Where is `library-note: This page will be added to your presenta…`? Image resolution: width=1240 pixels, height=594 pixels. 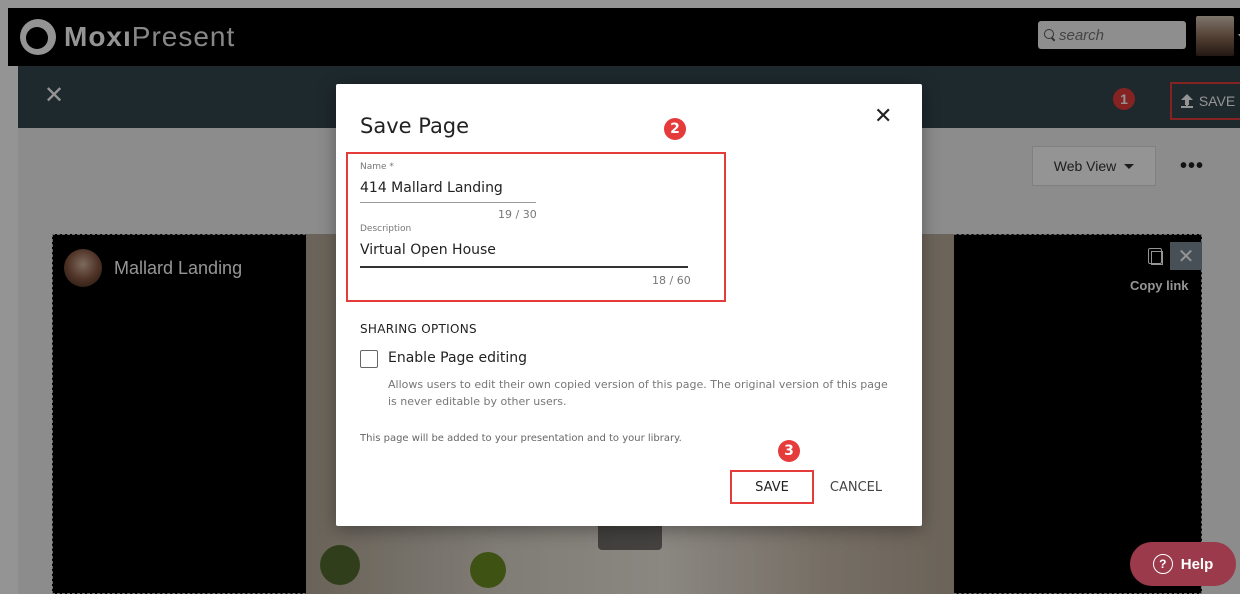
library-note: This page will be added to your presenta… is located at coordinates (521, 438).